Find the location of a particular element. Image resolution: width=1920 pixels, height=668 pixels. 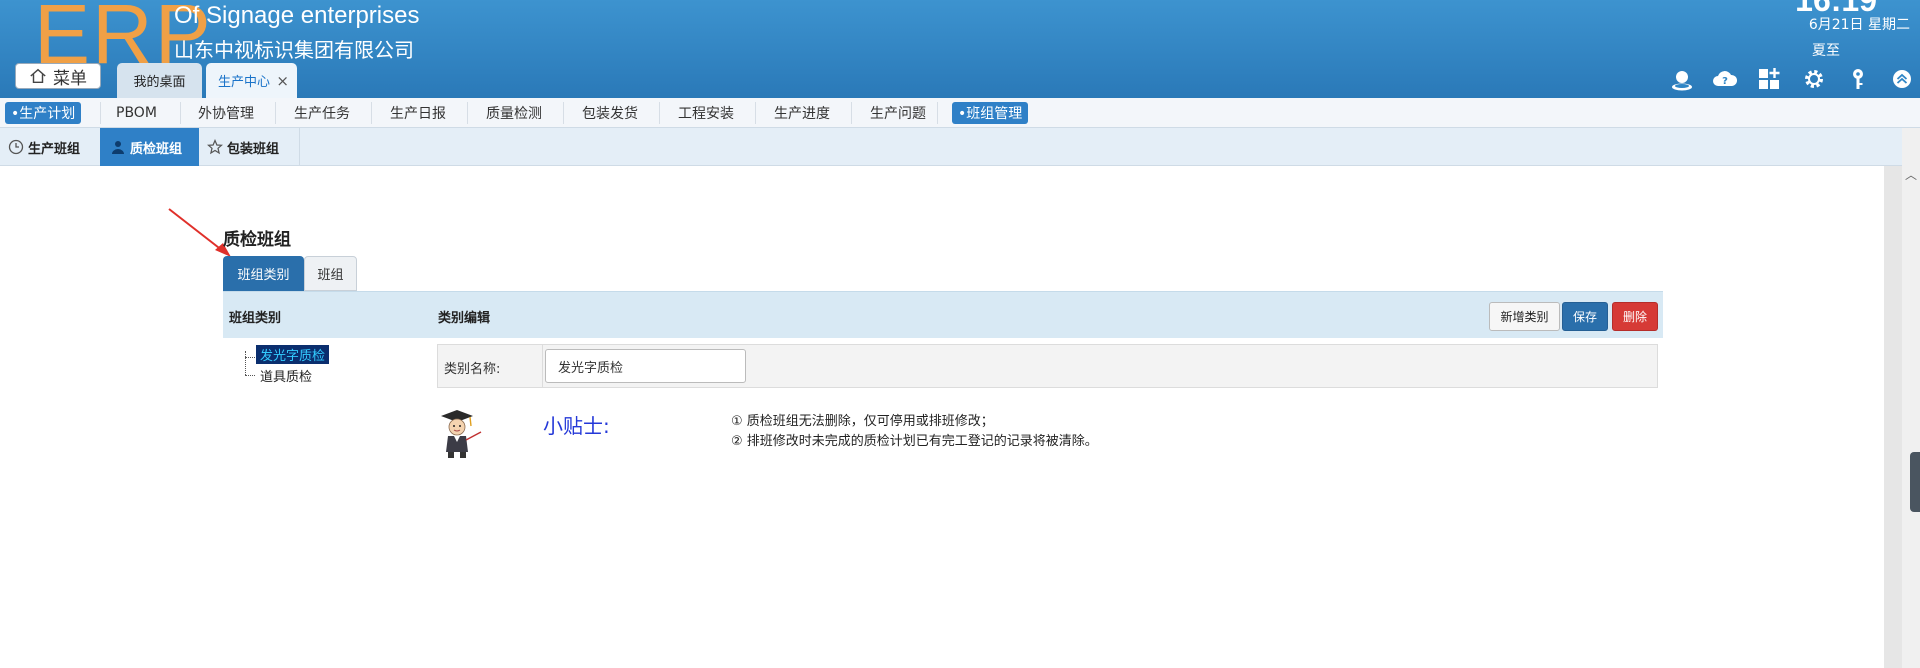

solar-term: 夏至 is located at coordinates (1826, 51).